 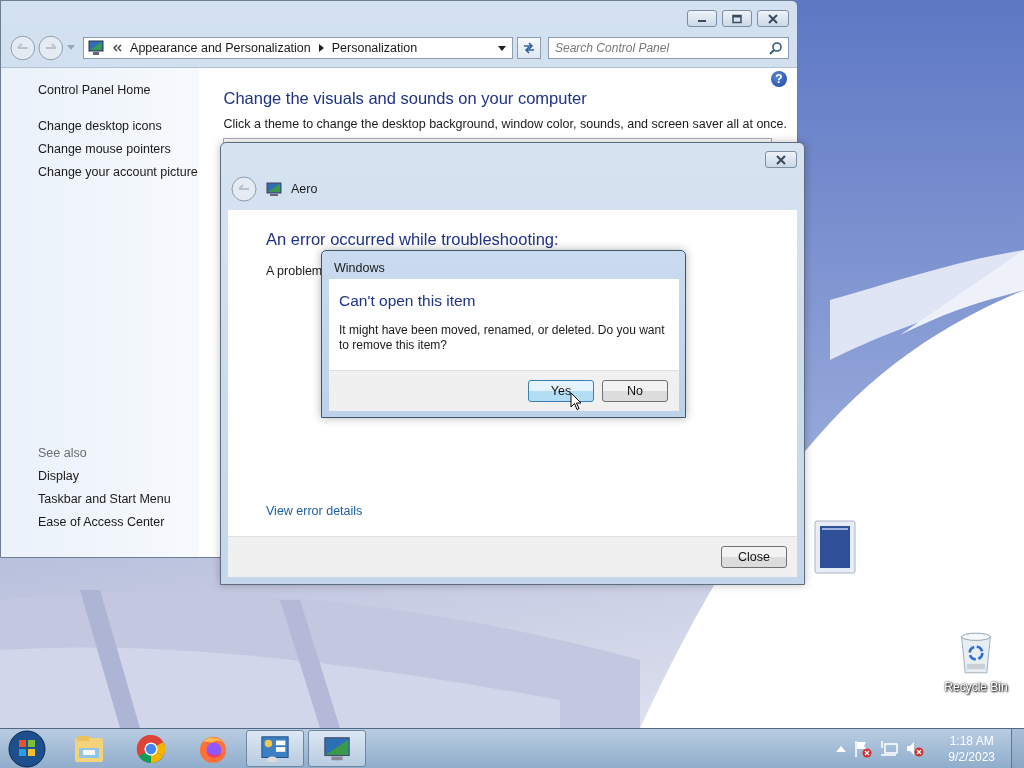 What do you see at coordinates (561, 391) in the screenshot?
I see `dialog-button: Yes` at bounding box center [561, 391].